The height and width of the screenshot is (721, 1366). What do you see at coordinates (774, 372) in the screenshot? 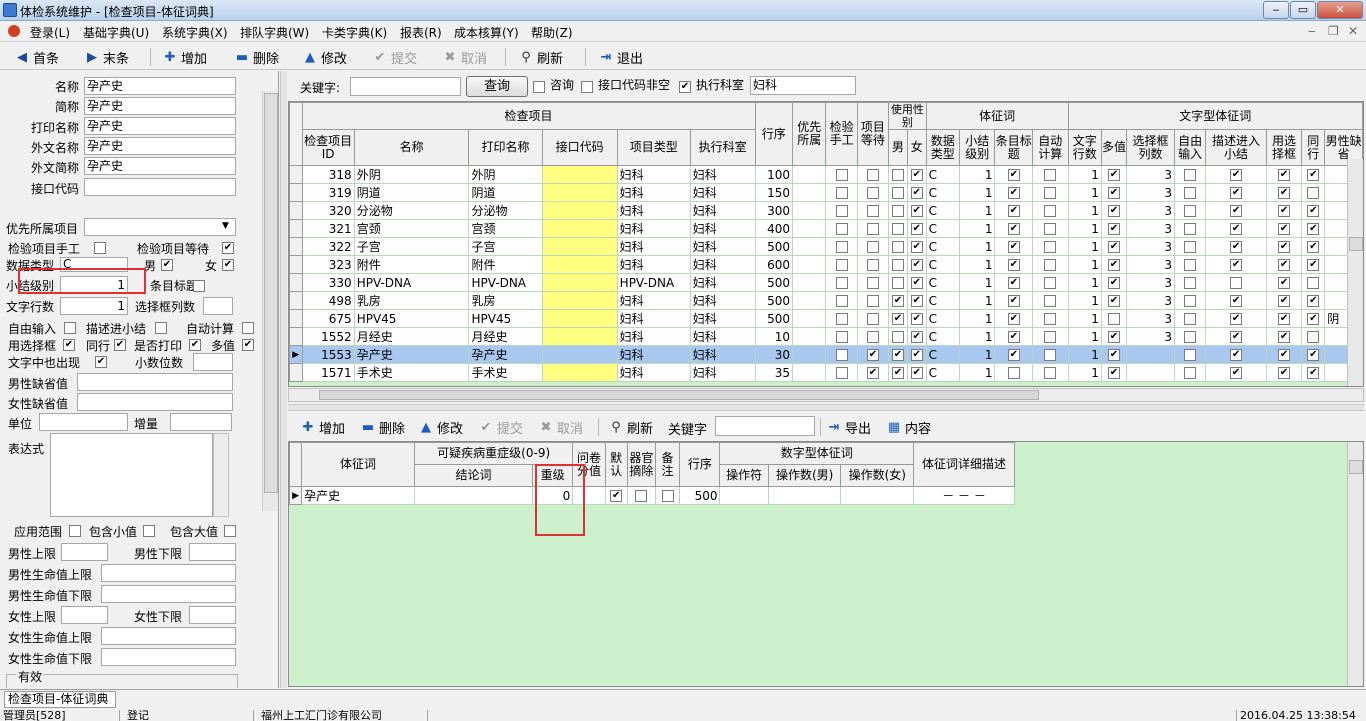
I see `cell-order: 35` at bounding box center [774, 372].